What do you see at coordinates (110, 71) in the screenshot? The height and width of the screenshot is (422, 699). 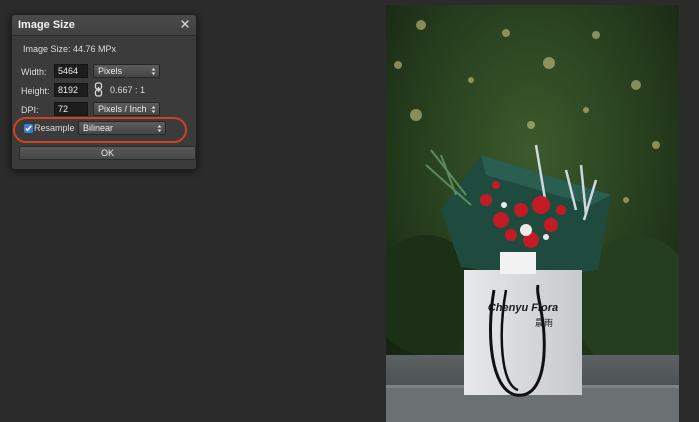 I see `width-unit-value: Pixels` at bounding box center [110, 71].